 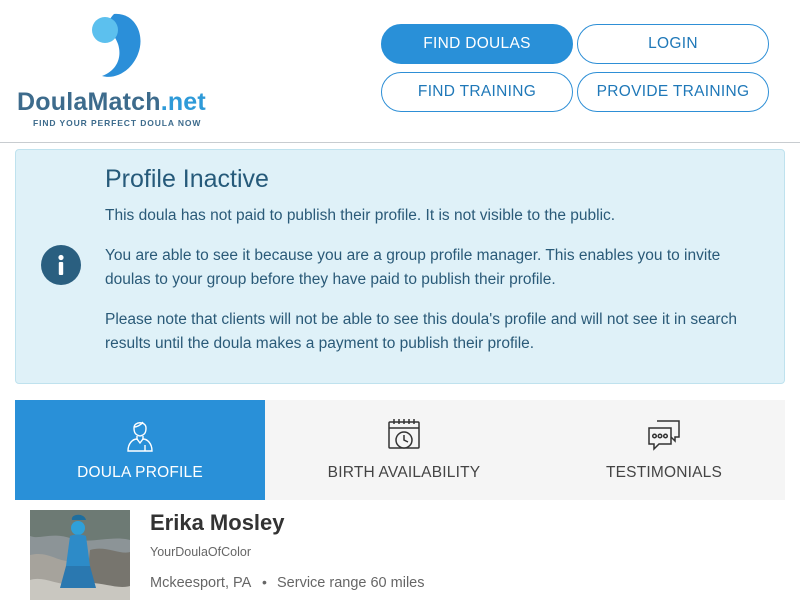 I want to click on login-button: LOGIN, so click(x=673, y=44).